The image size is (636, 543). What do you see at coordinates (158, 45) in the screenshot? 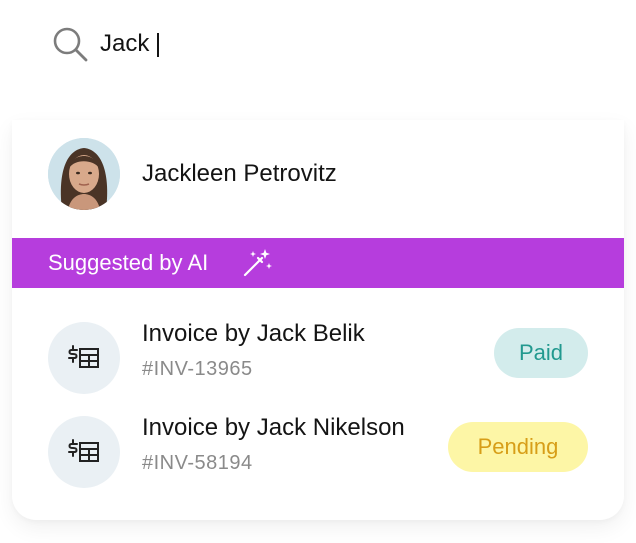
I see `text-caret` at bounding box center [158, 45].